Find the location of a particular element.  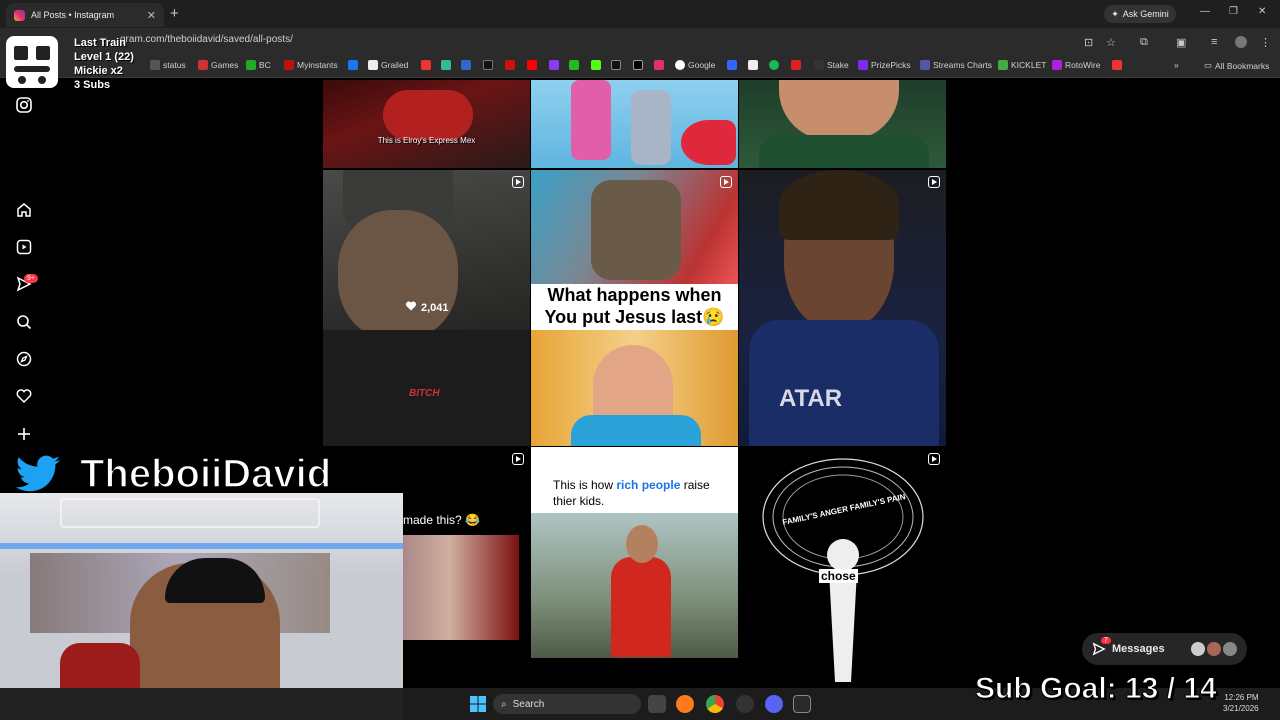

close-window-icon: ✕ is located at coordinates (1262, 11).